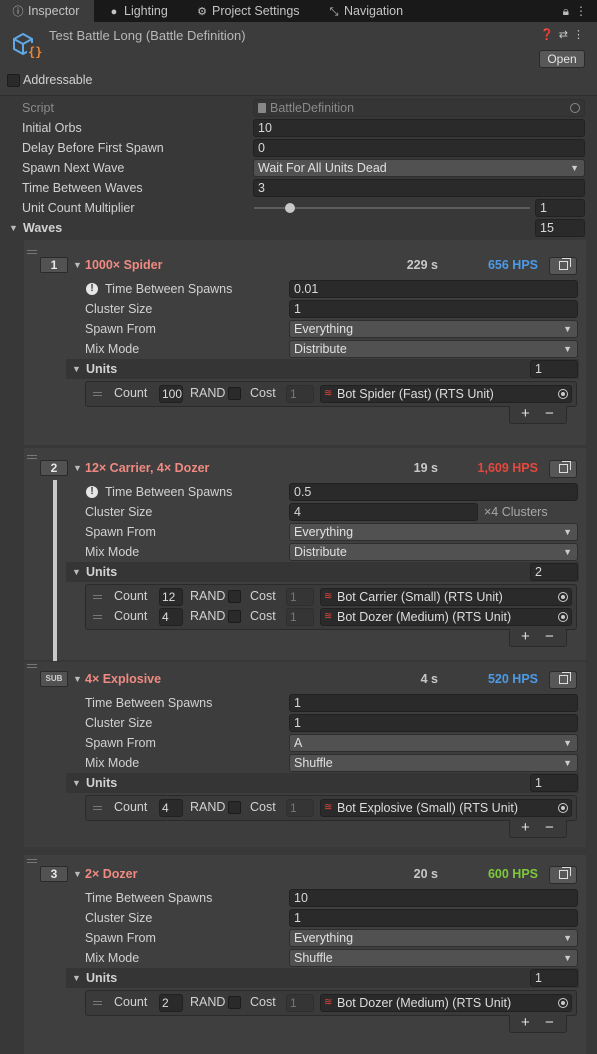  I want to click on time-between-spawns-field: 0.5, so click(433, 492).